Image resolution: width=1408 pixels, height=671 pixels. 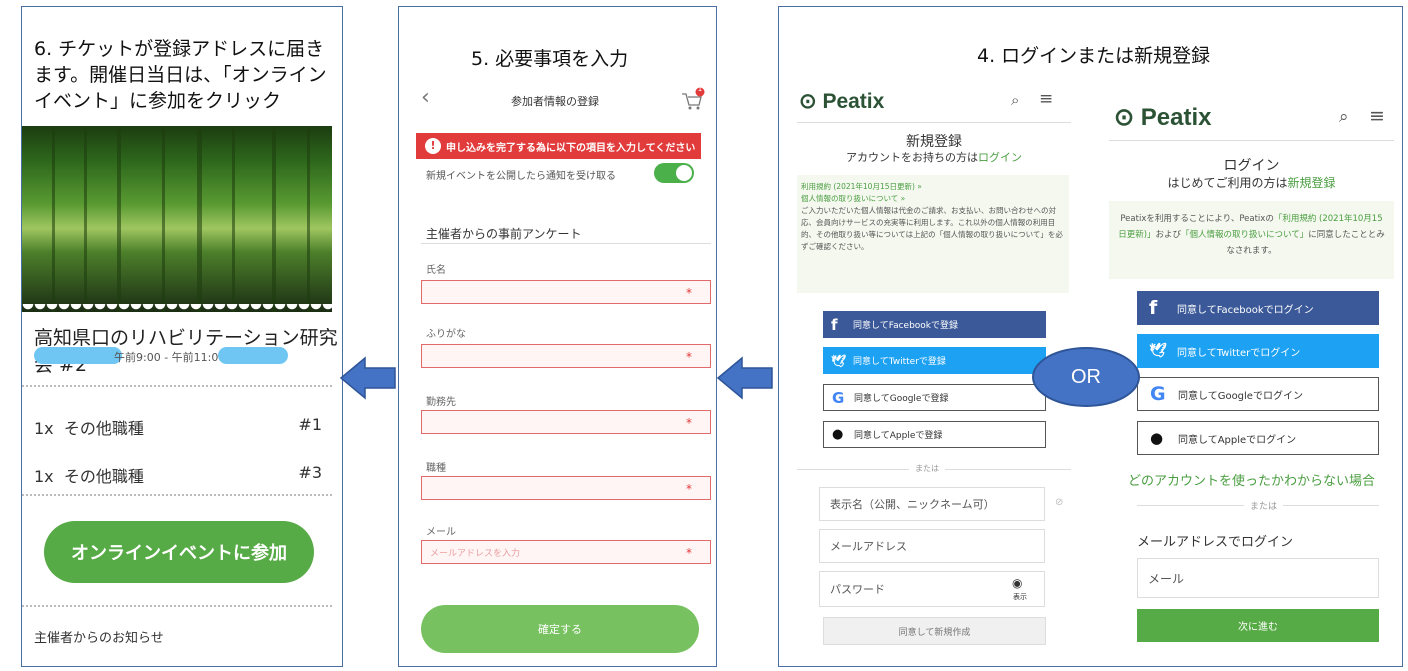 I want to click on info-icon: ⊘, so click(x=1059, y=502).